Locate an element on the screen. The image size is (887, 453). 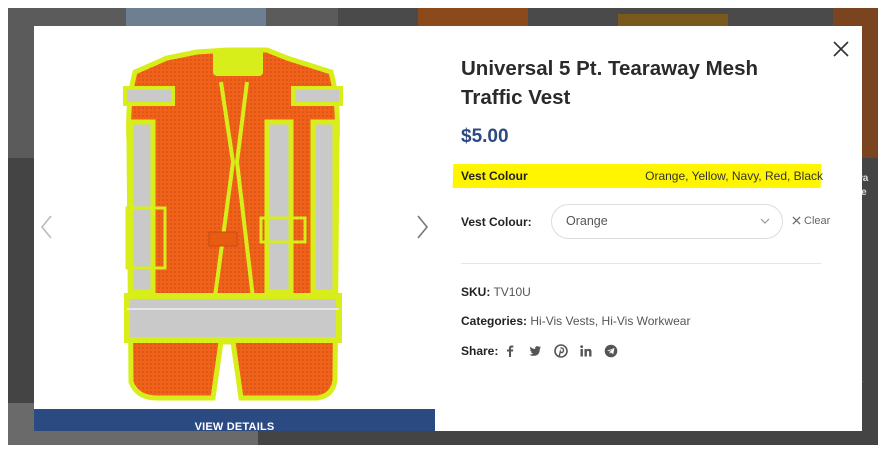
close-button is located at coordinates (841, 49).